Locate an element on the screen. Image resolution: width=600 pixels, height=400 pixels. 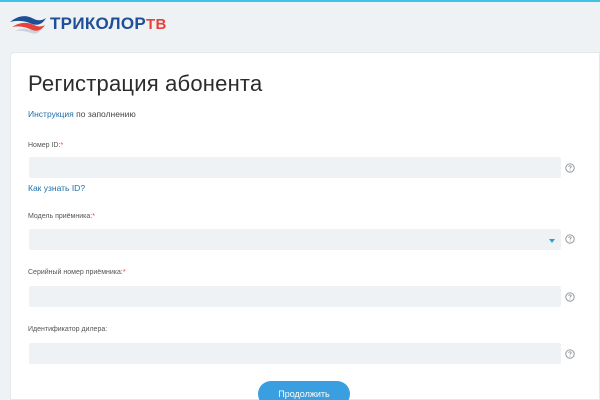
serial-field-label: Серийный номер приёмника:* is located at coordinates (77, 272).